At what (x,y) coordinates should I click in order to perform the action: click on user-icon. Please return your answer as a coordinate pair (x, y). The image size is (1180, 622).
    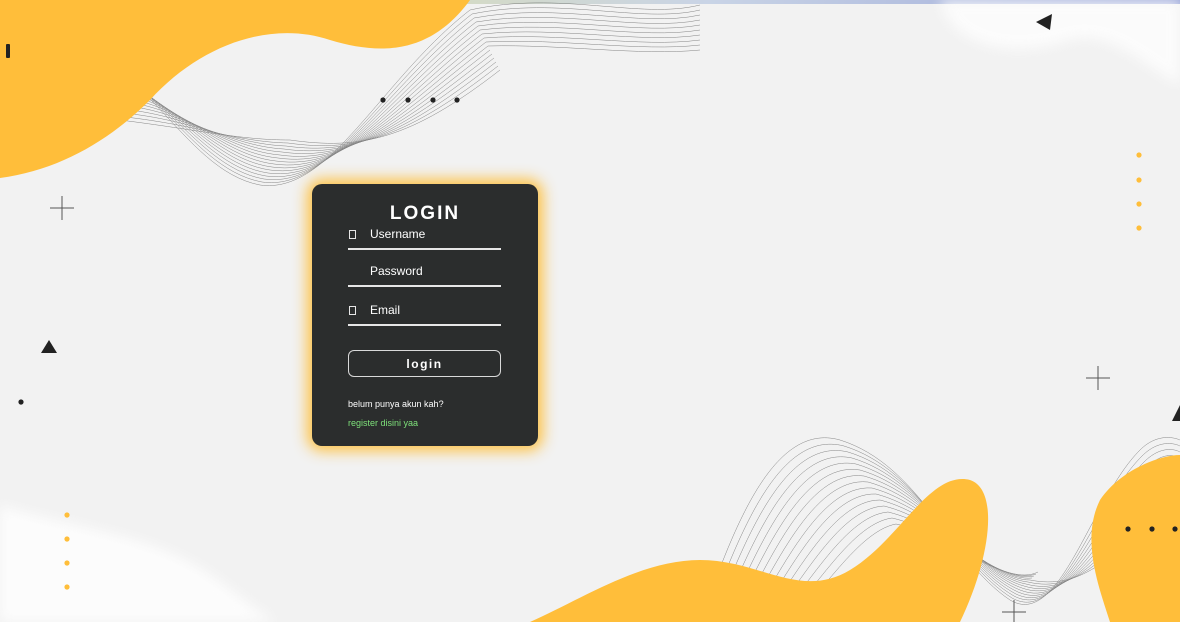
    Looking at the image, I should click on (352, 234).